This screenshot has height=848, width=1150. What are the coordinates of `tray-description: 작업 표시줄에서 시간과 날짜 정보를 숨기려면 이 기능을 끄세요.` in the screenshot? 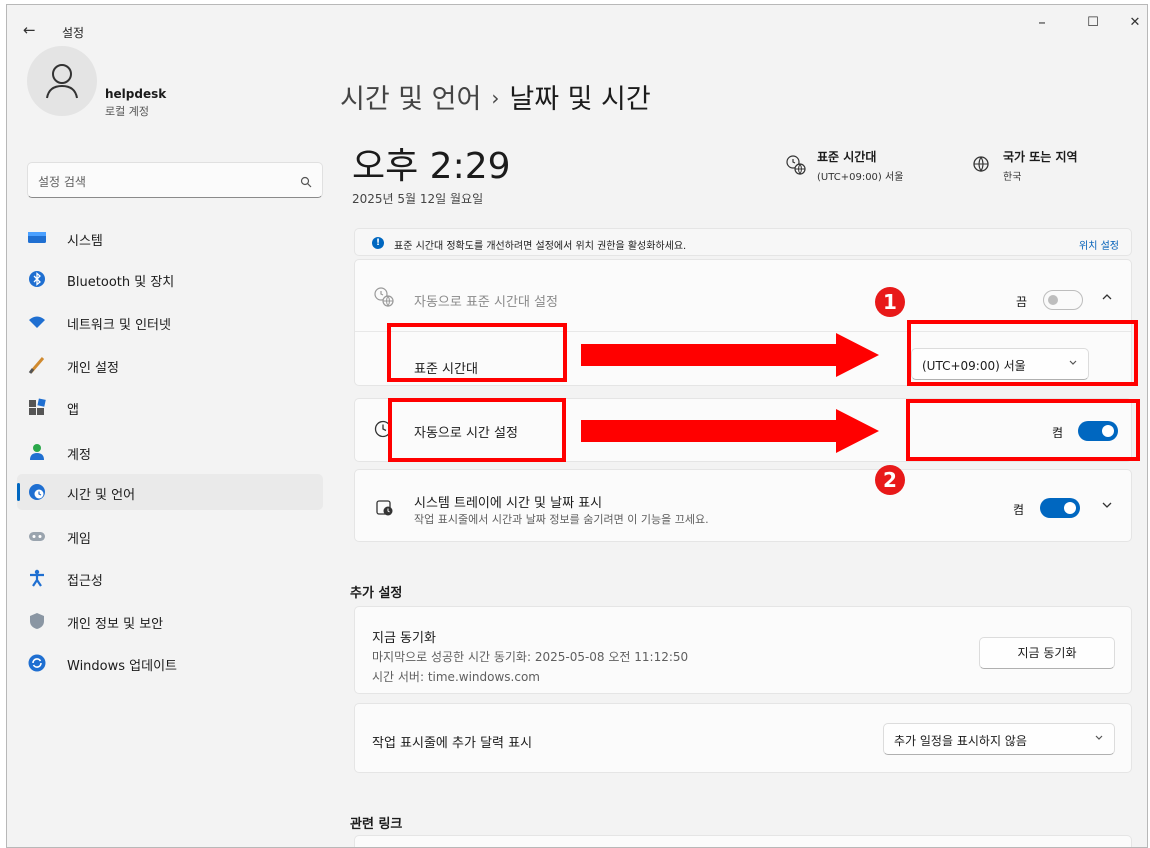 It's located at (561, 519).